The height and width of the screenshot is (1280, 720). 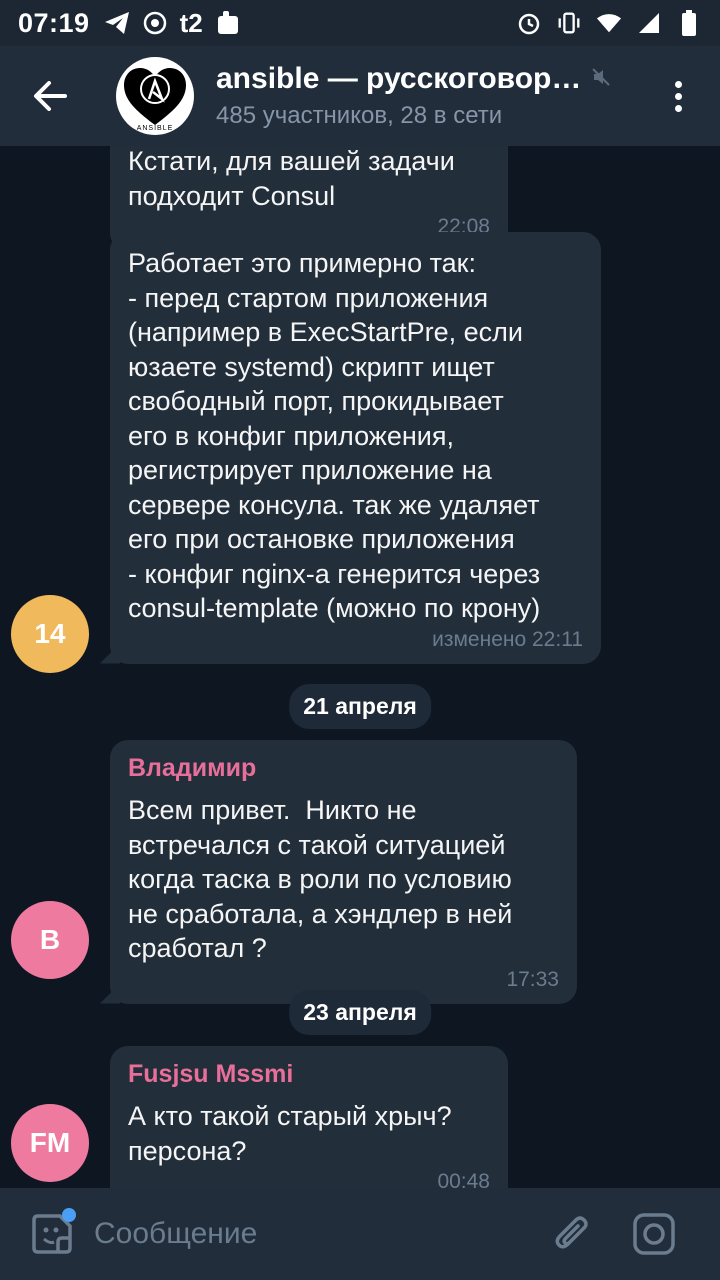 I want to click on avatar-label: В, so click(x=50, y=939).